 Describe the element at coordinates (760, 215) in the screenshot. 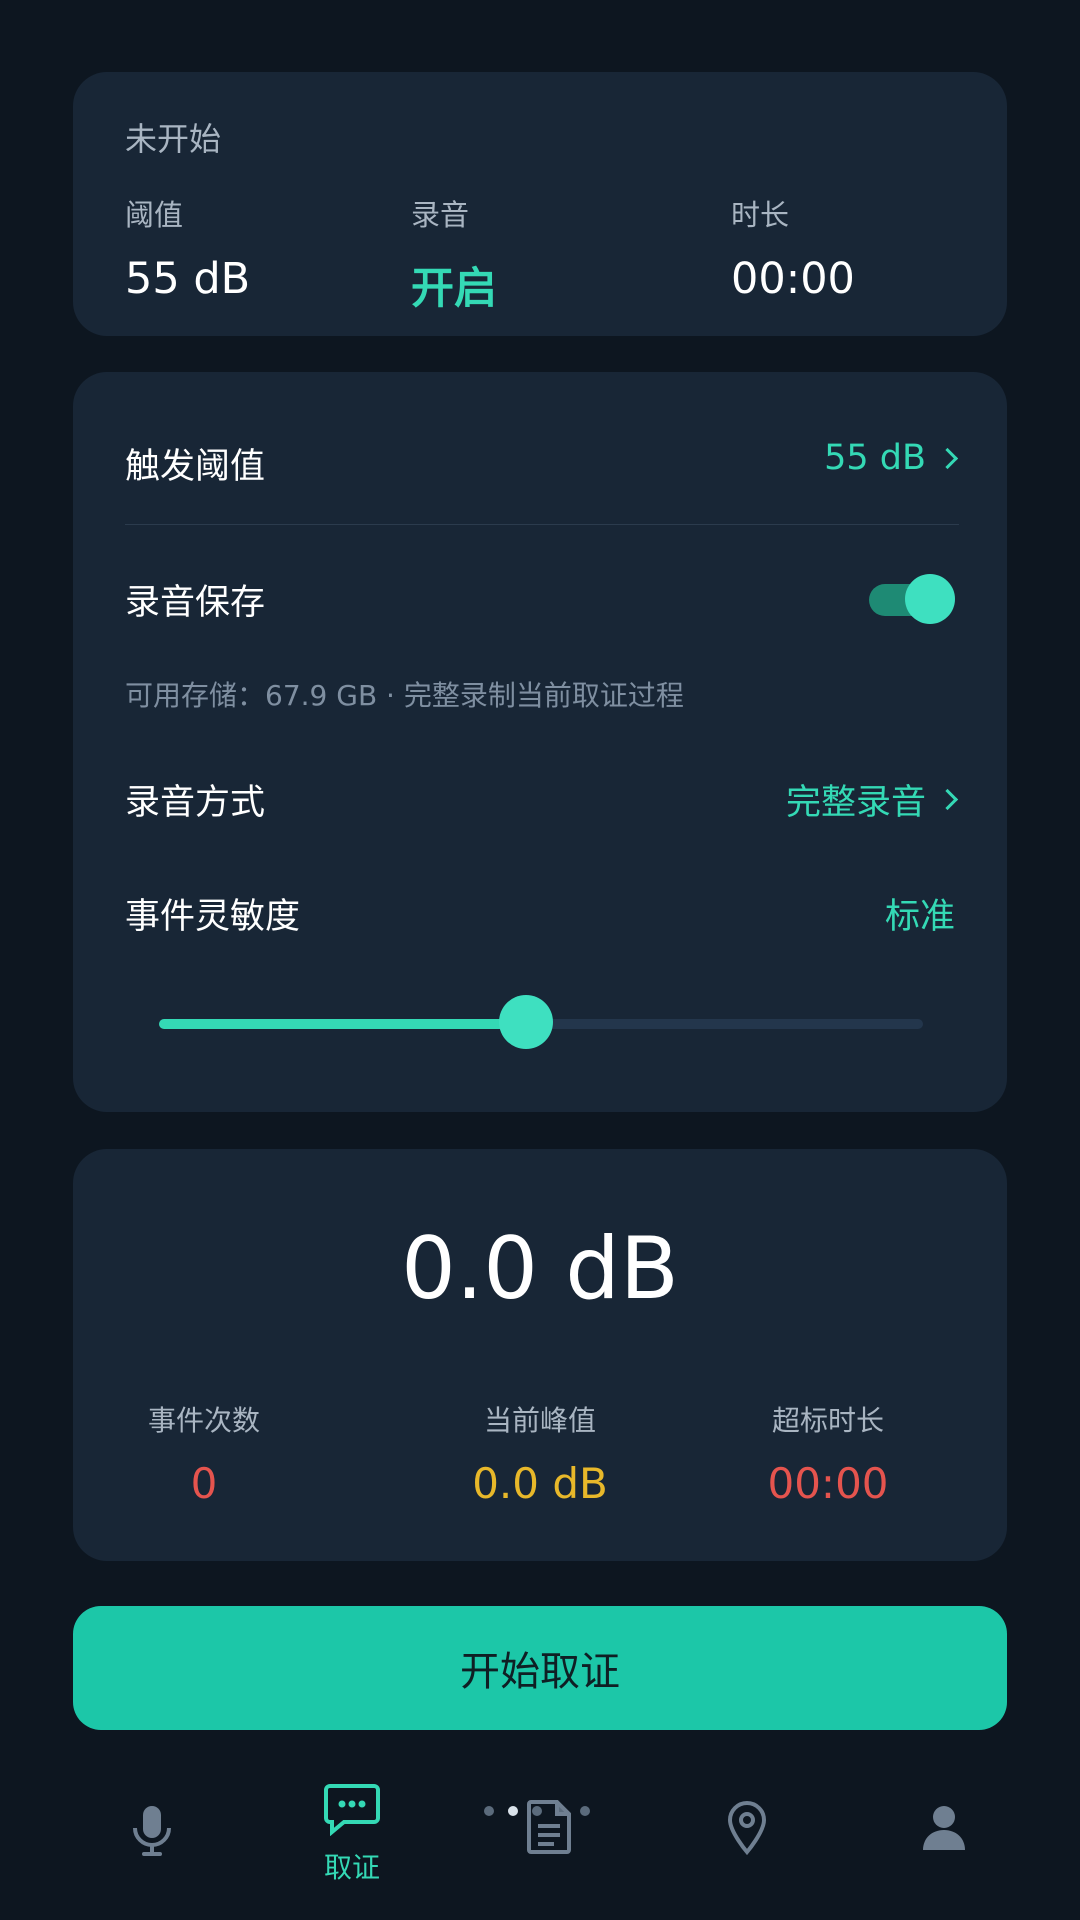

I see `duration-label: 时长` at that location.